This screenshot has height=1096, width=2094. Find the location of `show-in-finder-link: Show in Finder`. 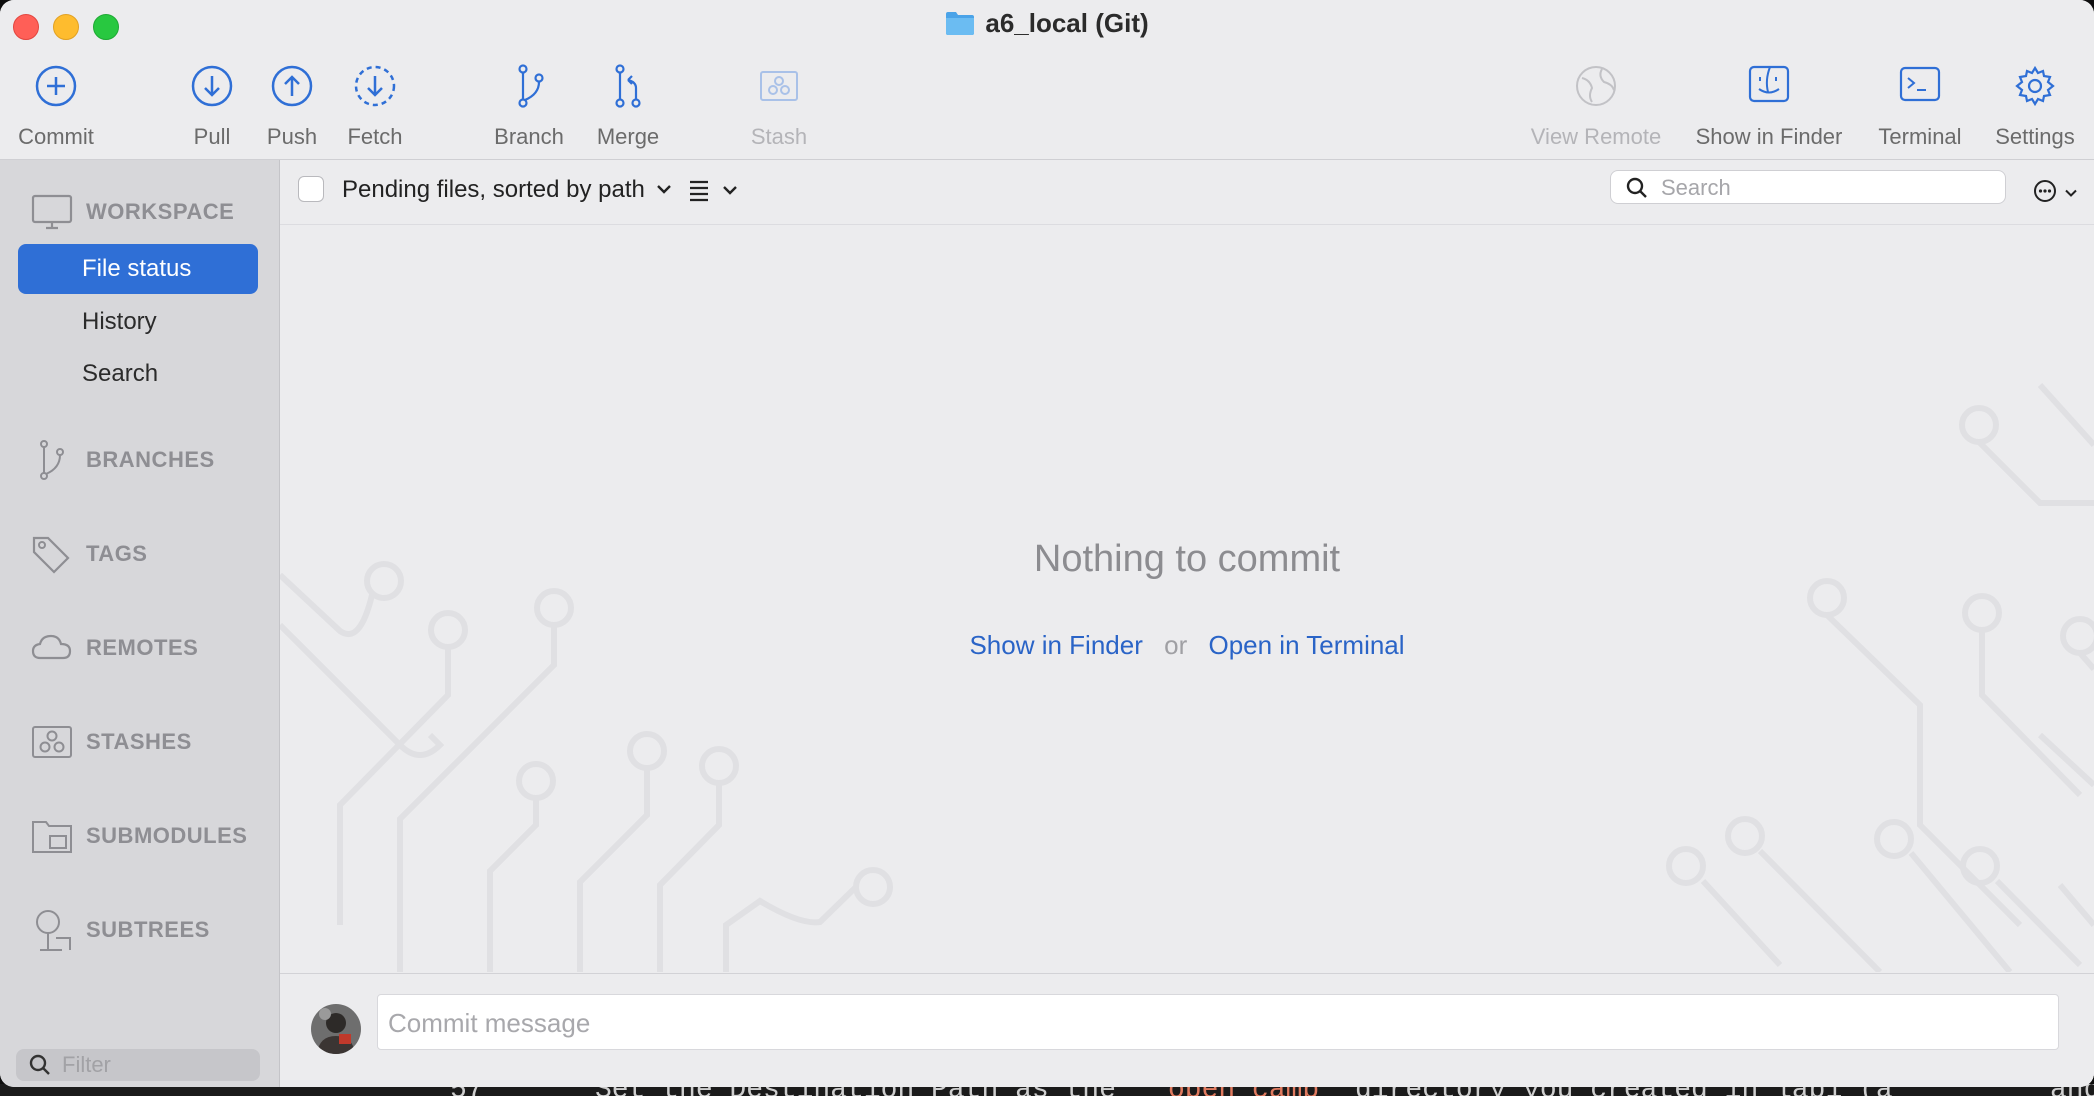

show-in-finder-link: Show in Finder is located at coordinates (1055, 645).